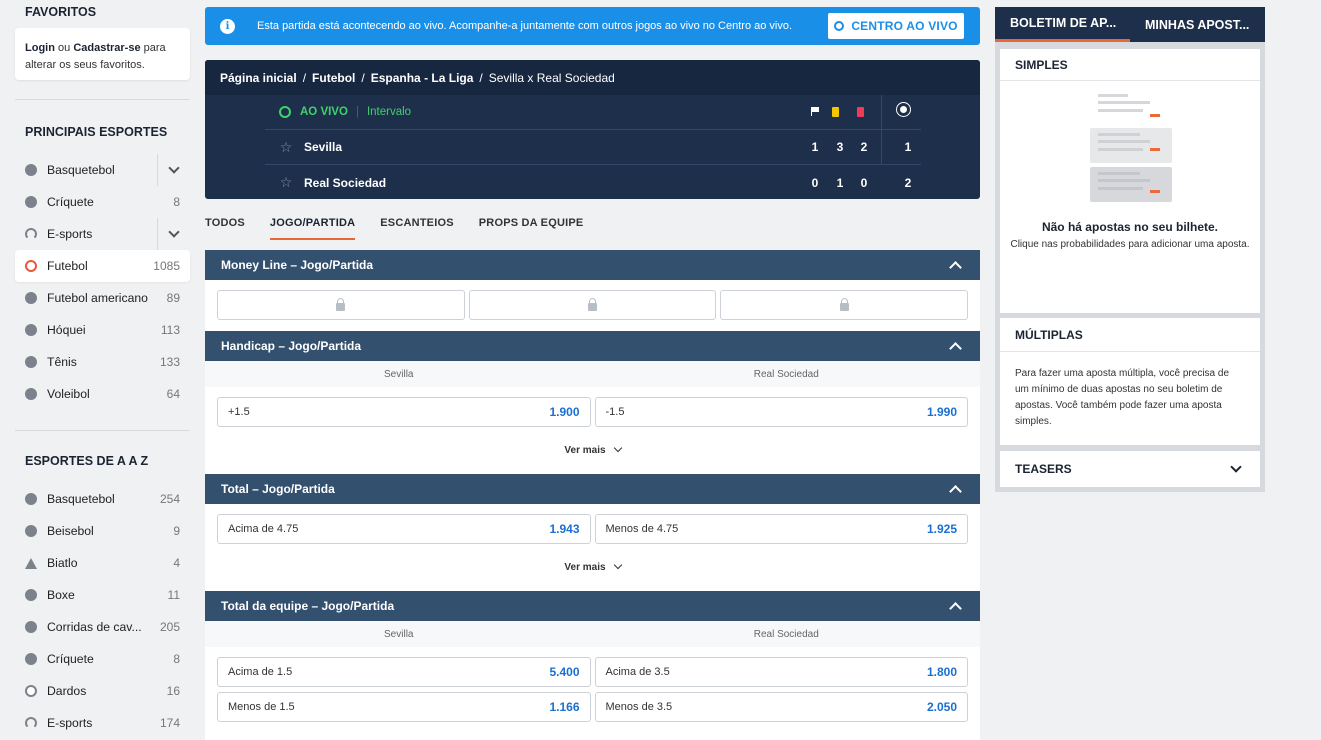 This screenshot has height=740, width=1321. I want to click on sport-name: Futebol americano, so click(97, 298).